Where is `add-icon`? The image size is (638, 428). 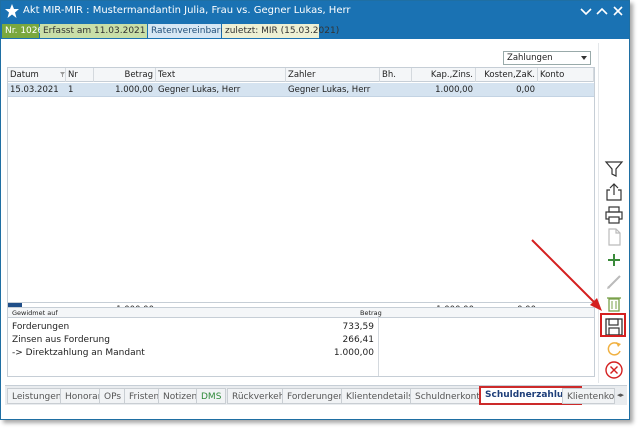
add-icon is located at coordinates (614, 260).